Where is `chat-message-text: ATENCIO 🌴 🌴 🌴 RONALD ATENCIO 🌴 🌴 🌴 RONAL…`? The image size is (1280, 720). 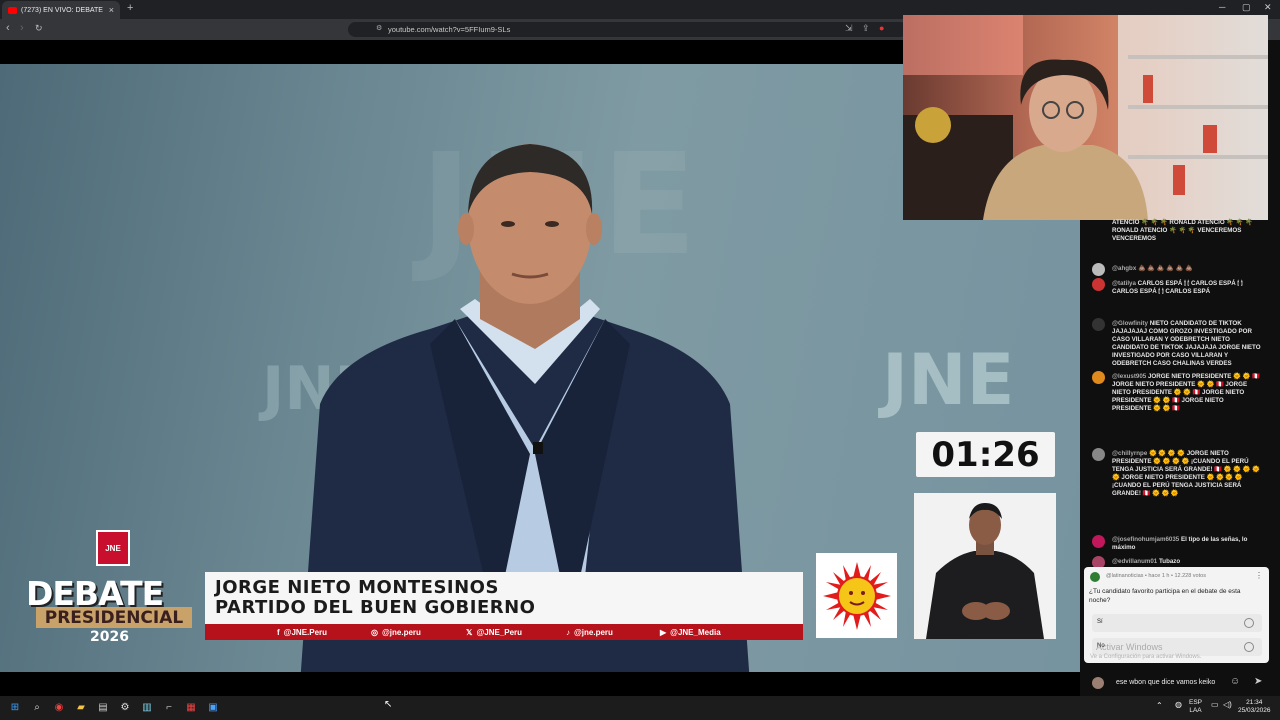
chat-message-text: ATENCIO 🌴 🌴 🌴 RONALD ATENCIO 🌴 🌴 🌴 RONAL… is located at coordinates (1182, 230).